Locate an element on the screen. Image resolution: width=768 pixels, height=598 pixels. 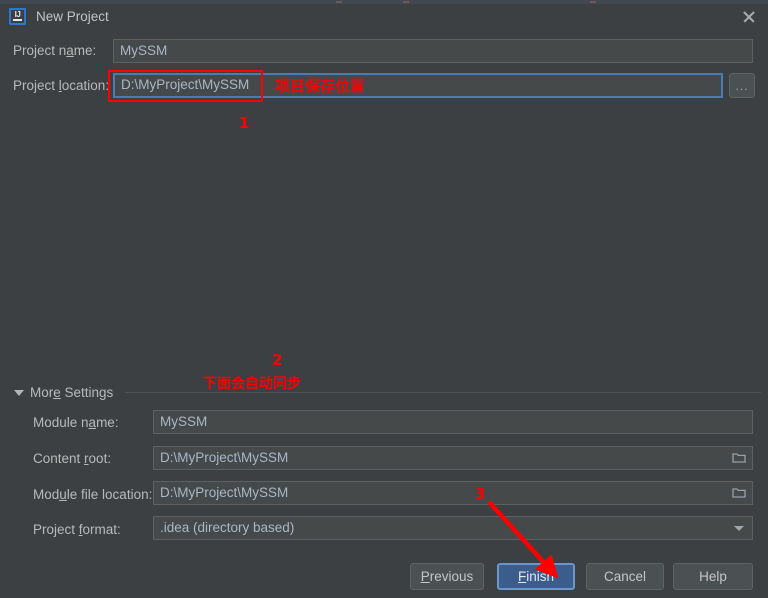
annotation-text-2: 下面会自动同步 is located at coordinates (252, 384).